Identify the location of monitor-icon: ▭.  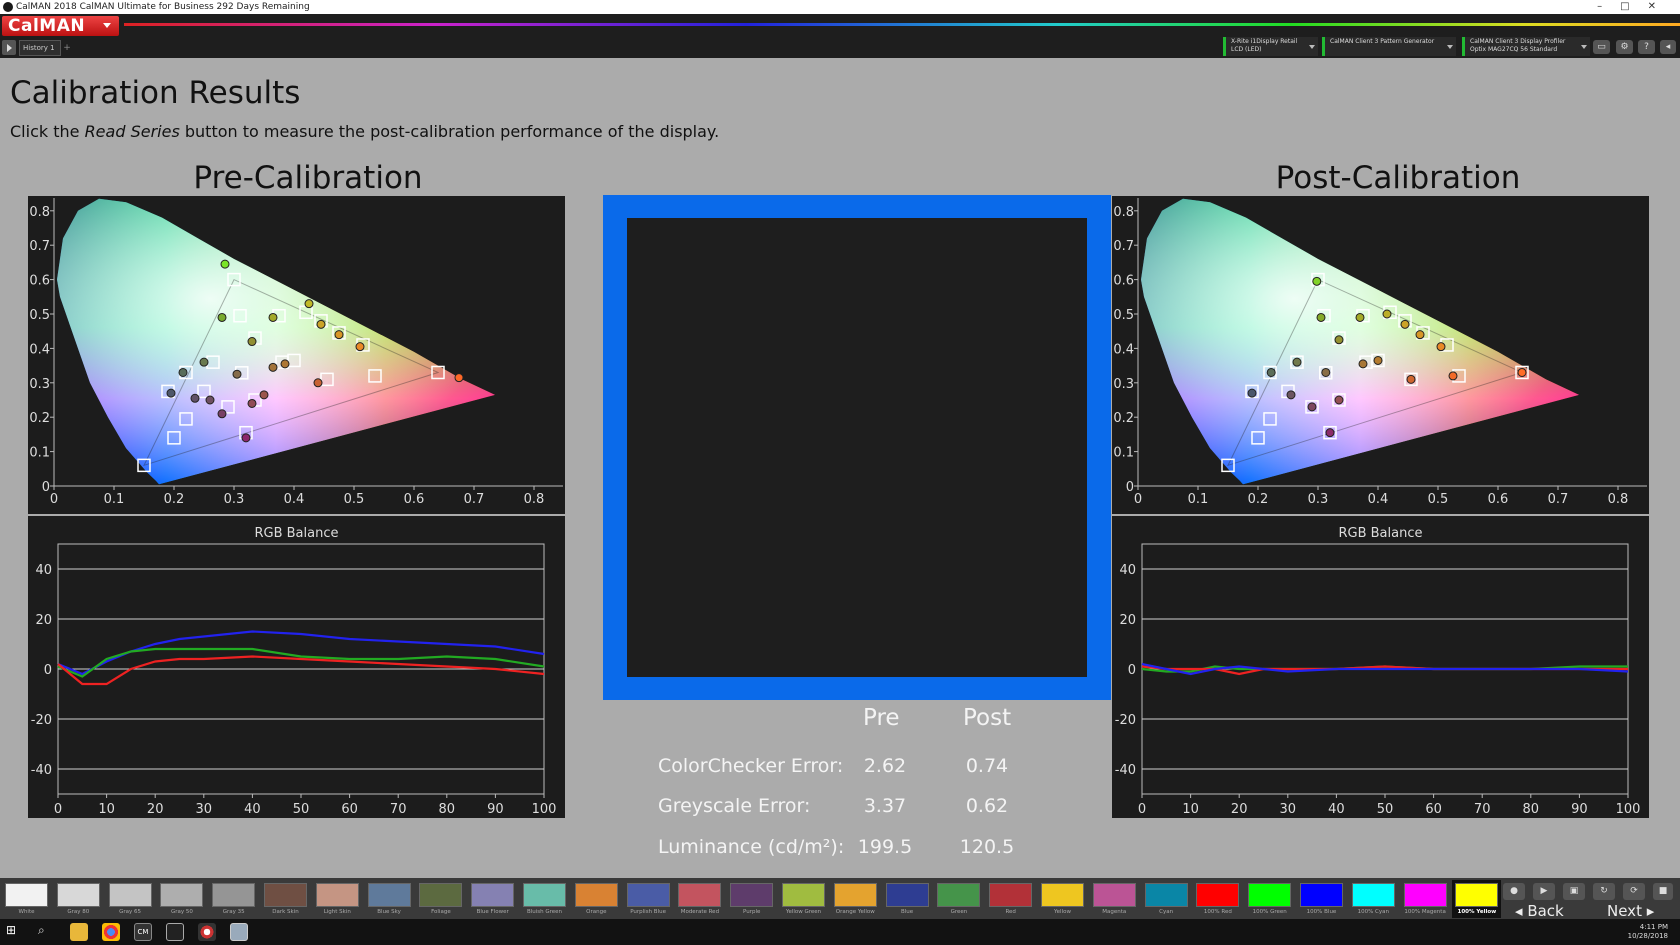
(1601, 47).